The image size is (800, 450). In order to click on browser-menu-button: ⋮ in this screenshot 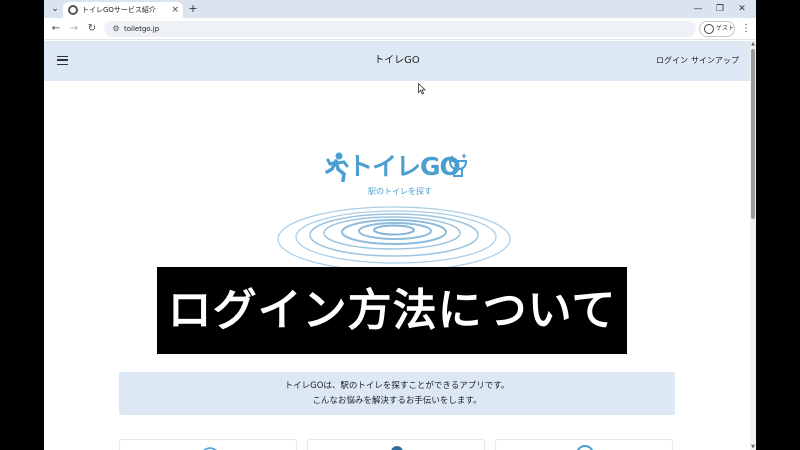, I will do `click(746, 29)`.